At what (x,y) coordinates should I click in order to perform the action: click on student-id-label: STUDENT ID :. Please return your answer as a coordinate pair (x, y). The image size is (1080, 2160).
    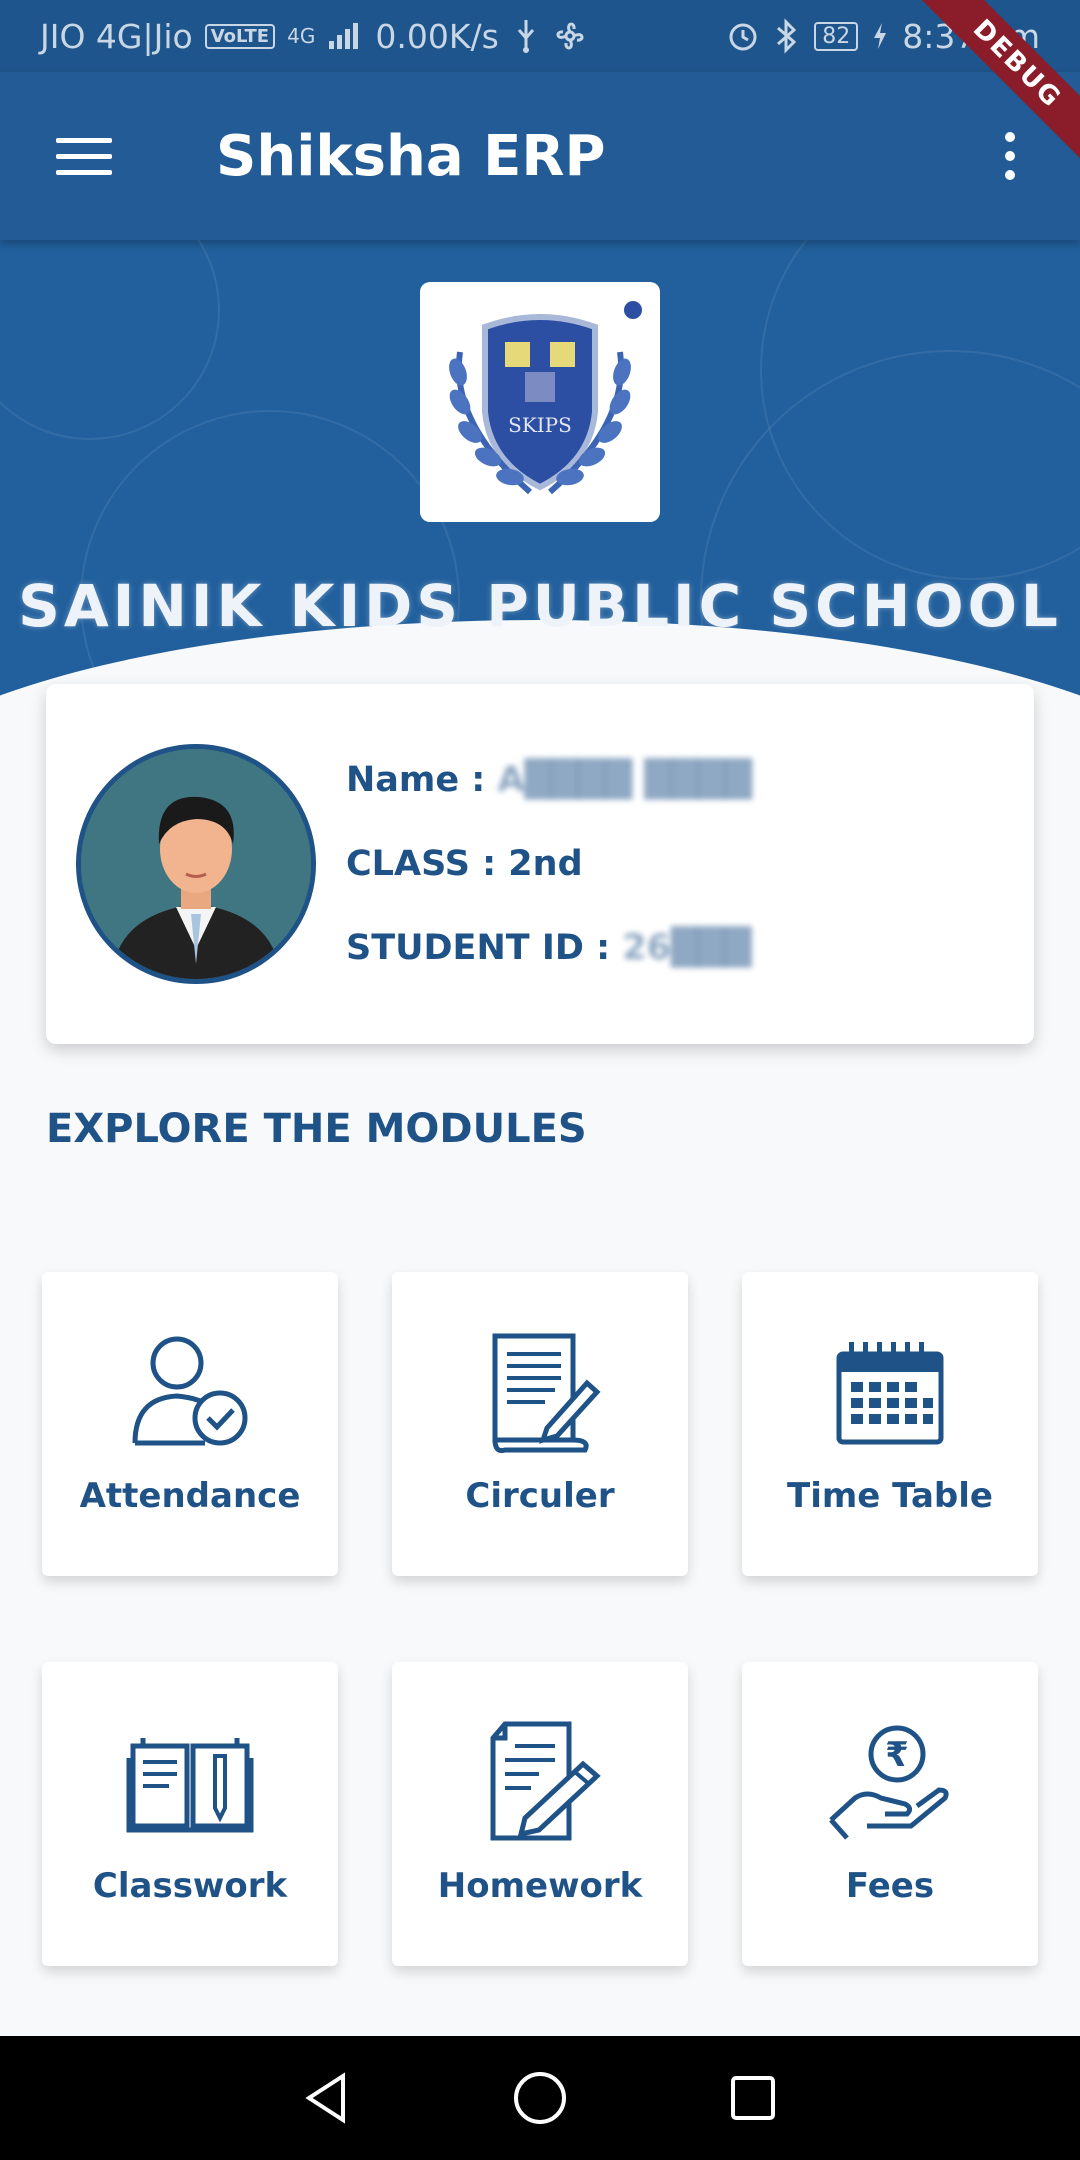
    Looking at the image, I should click on (478, 948).